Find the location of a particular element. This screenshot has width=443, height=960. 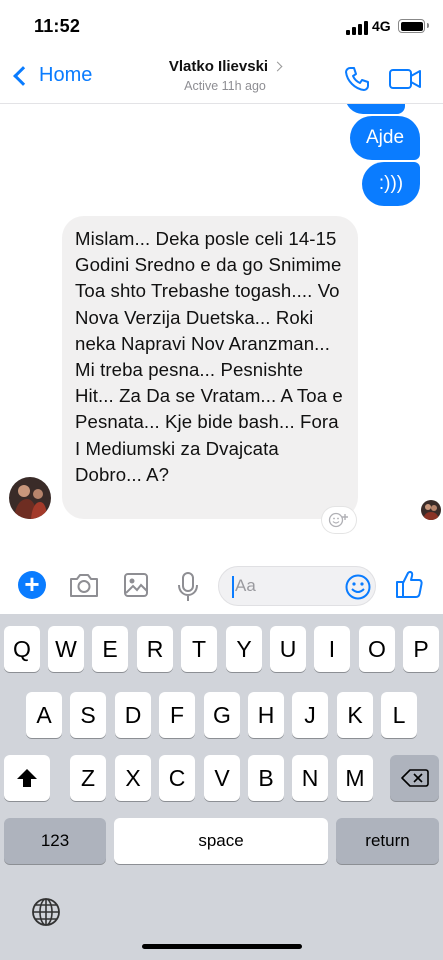

key-y: Y is located at coordinates (244, 649).